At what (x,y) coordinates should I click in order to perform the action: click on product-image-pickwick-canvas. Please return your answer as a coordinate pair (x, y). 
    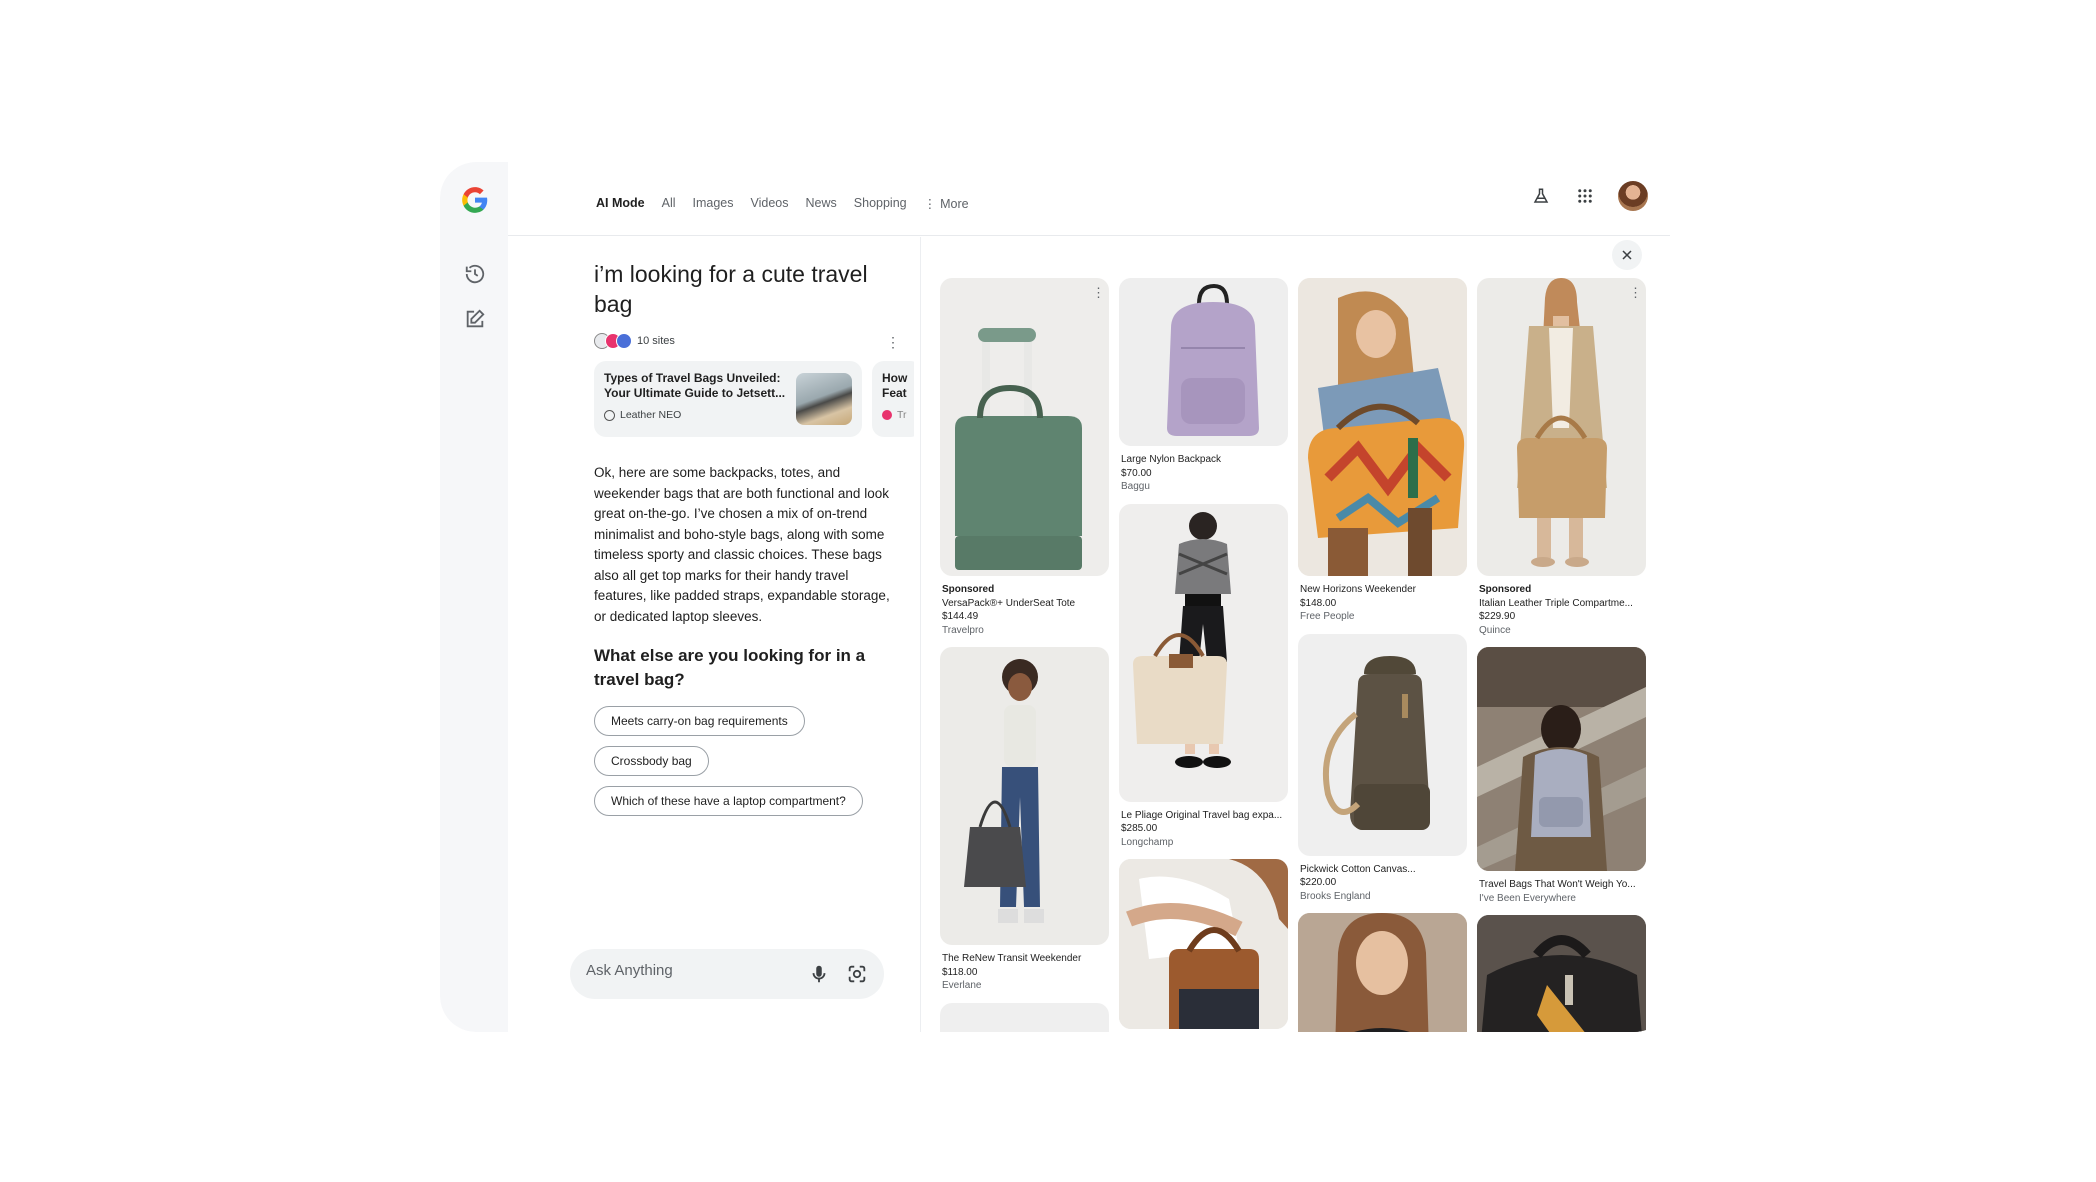
    Looking at the image, I should click on (1382, 744).